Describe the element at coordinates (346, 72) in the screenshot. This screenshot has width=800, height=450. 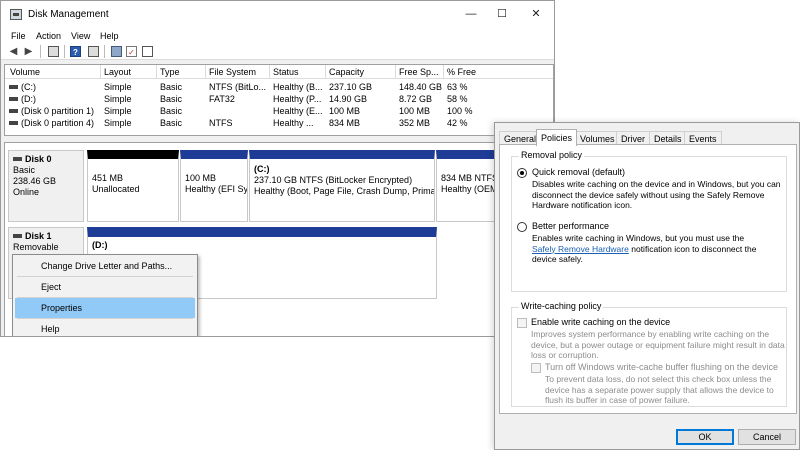
I see `column-capacity: Capacity` at that location.